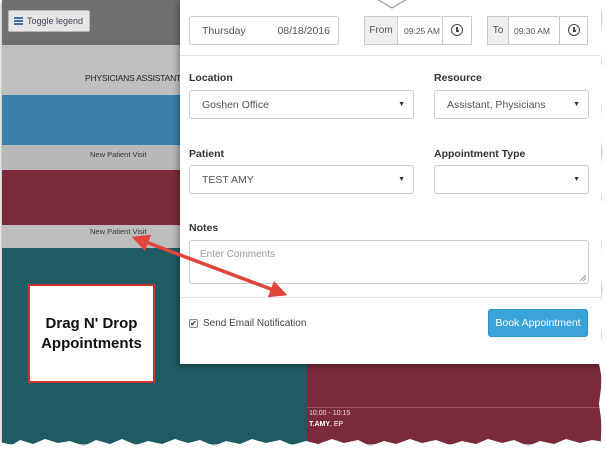 The width and height of the screenshot is (605, 450). I want to click on callout-text: Drag N' Drop Appointments, so click(91, 333).